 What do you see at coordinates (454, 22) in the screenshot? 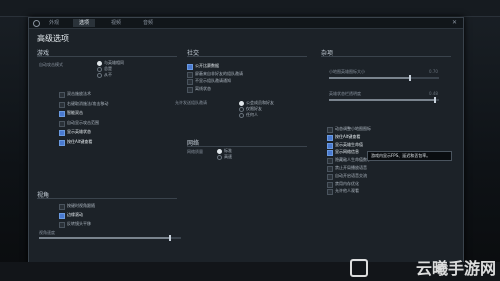
I see `close-icon: ✕` at bounding box center [454, 22].